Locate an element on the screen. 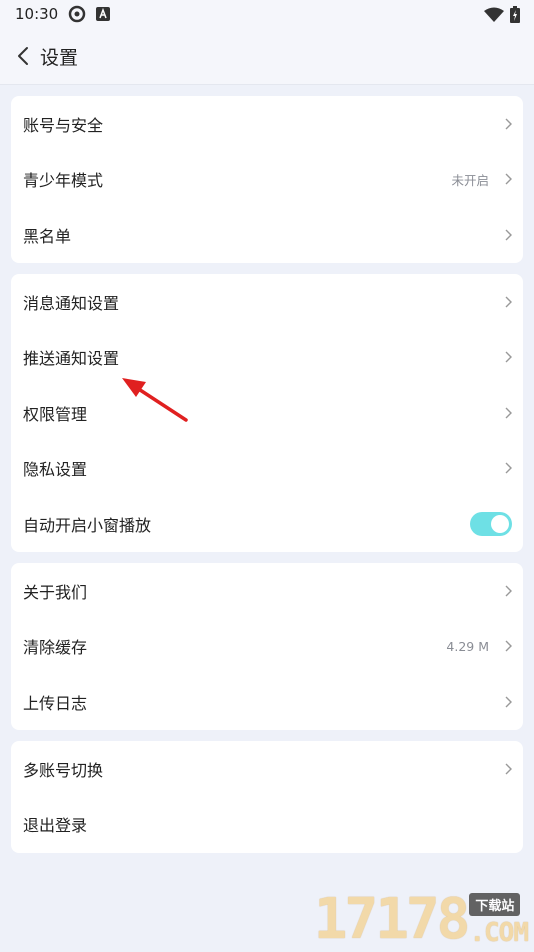  settings-card-account-switch: 多账号切换 退出登录 is located at coordinates (267, 797).